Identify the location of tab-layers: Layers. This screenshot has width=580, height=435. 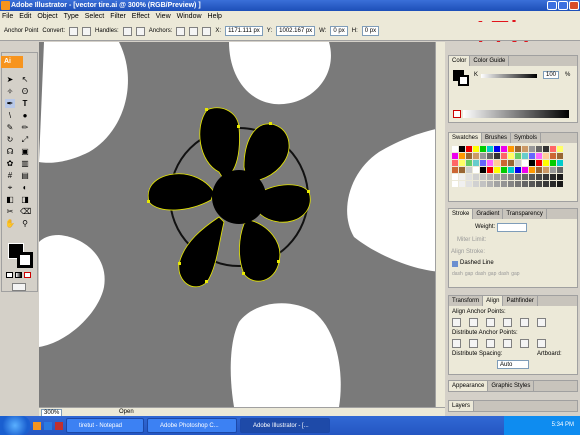
(462, 406).